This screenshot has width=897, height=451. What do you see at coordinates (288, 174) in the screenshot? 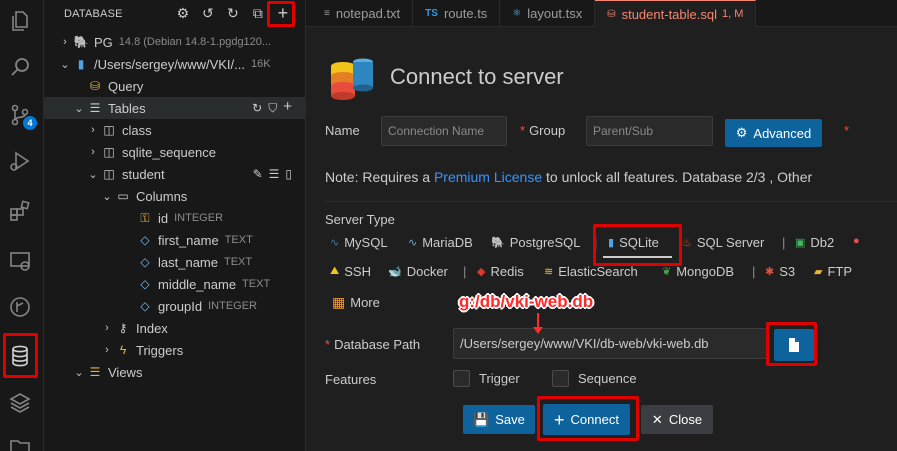
I see `file-icon: ▯` at bounding box center [288, 174].